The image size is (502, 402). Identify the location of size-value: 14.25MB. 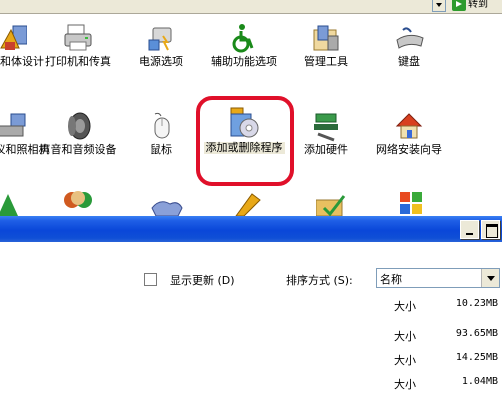
(476, 357).